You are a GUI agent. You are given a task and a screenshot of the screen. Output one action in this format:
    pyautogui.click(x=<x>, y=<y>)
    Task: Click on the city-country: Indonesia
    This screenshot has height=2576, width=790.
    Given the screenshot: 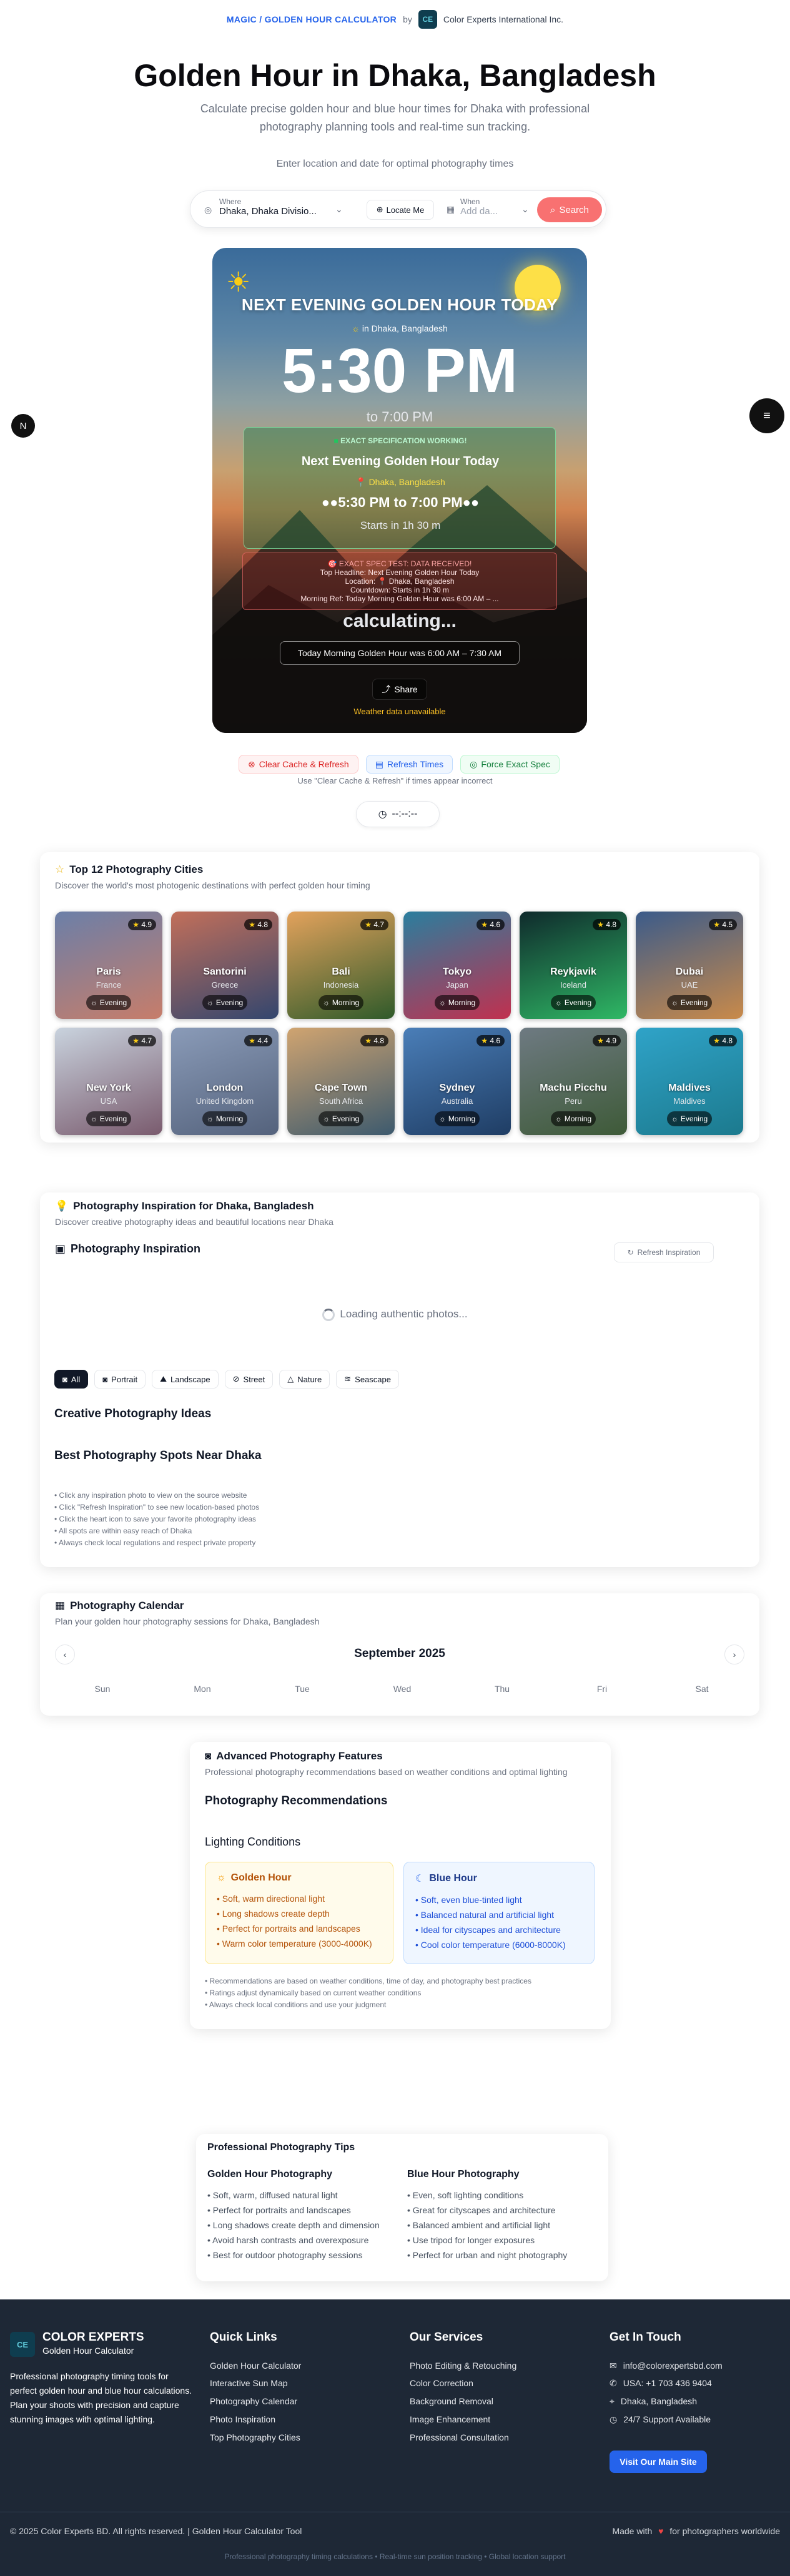 What is the action you would take?
    pyautogui.click(x=341, y=985)
    